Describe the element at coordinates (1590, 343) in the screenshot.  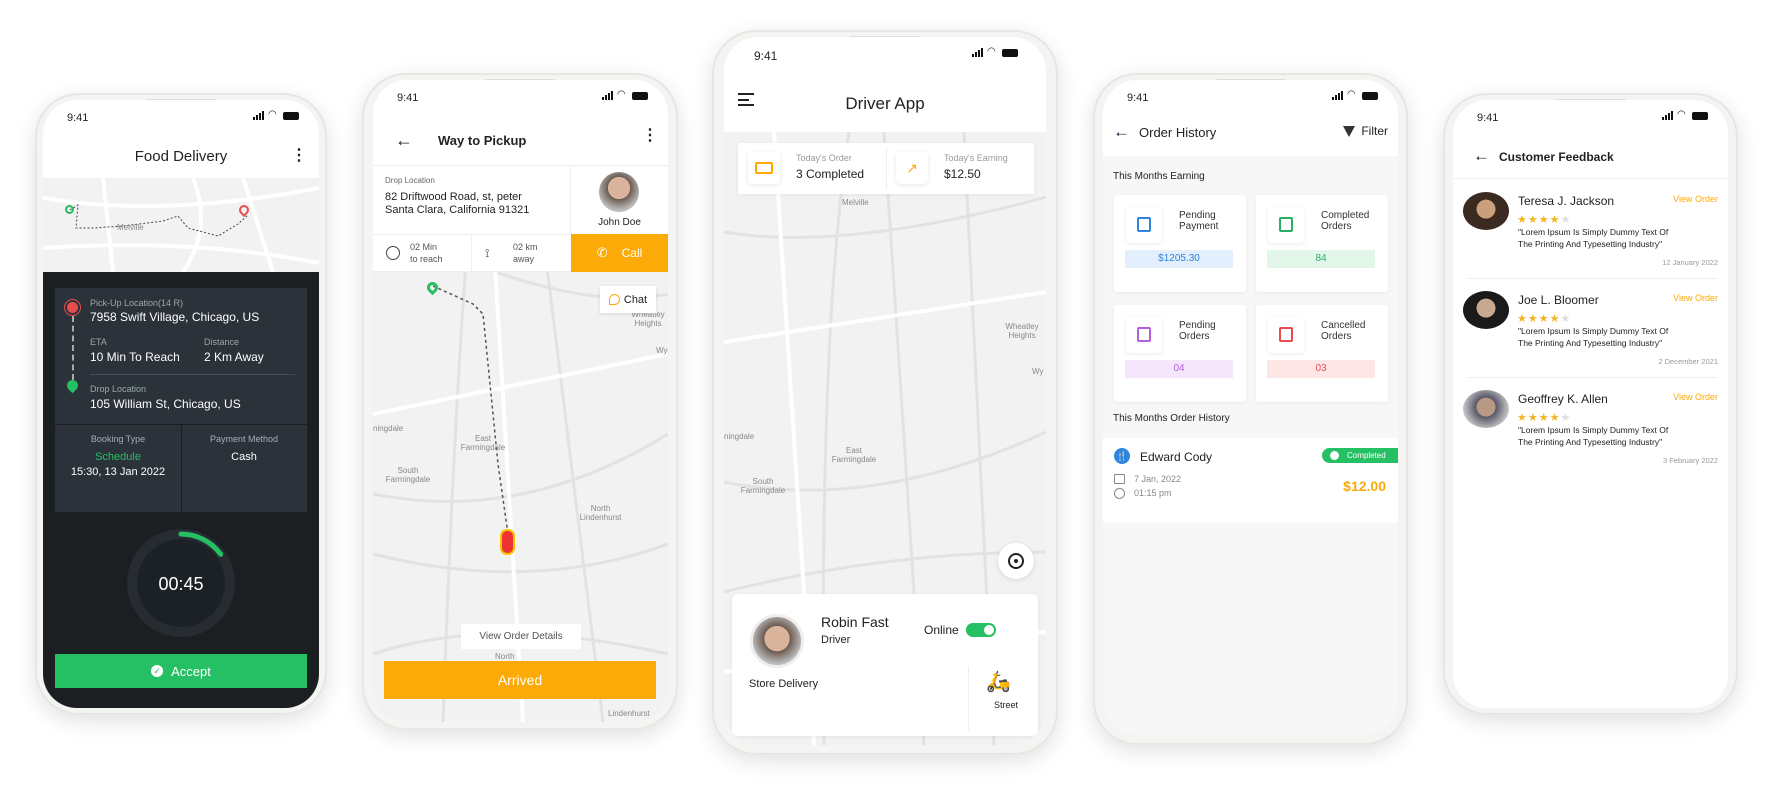
I see `review-text: The Printing And Typesetting Industry"` at that location.